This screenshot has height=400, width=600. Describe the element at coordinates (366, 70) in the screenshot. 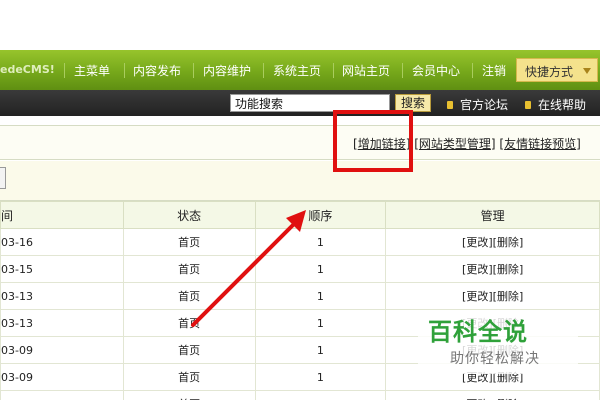

I see `nav-item-site-home: 网站主页` at that location.